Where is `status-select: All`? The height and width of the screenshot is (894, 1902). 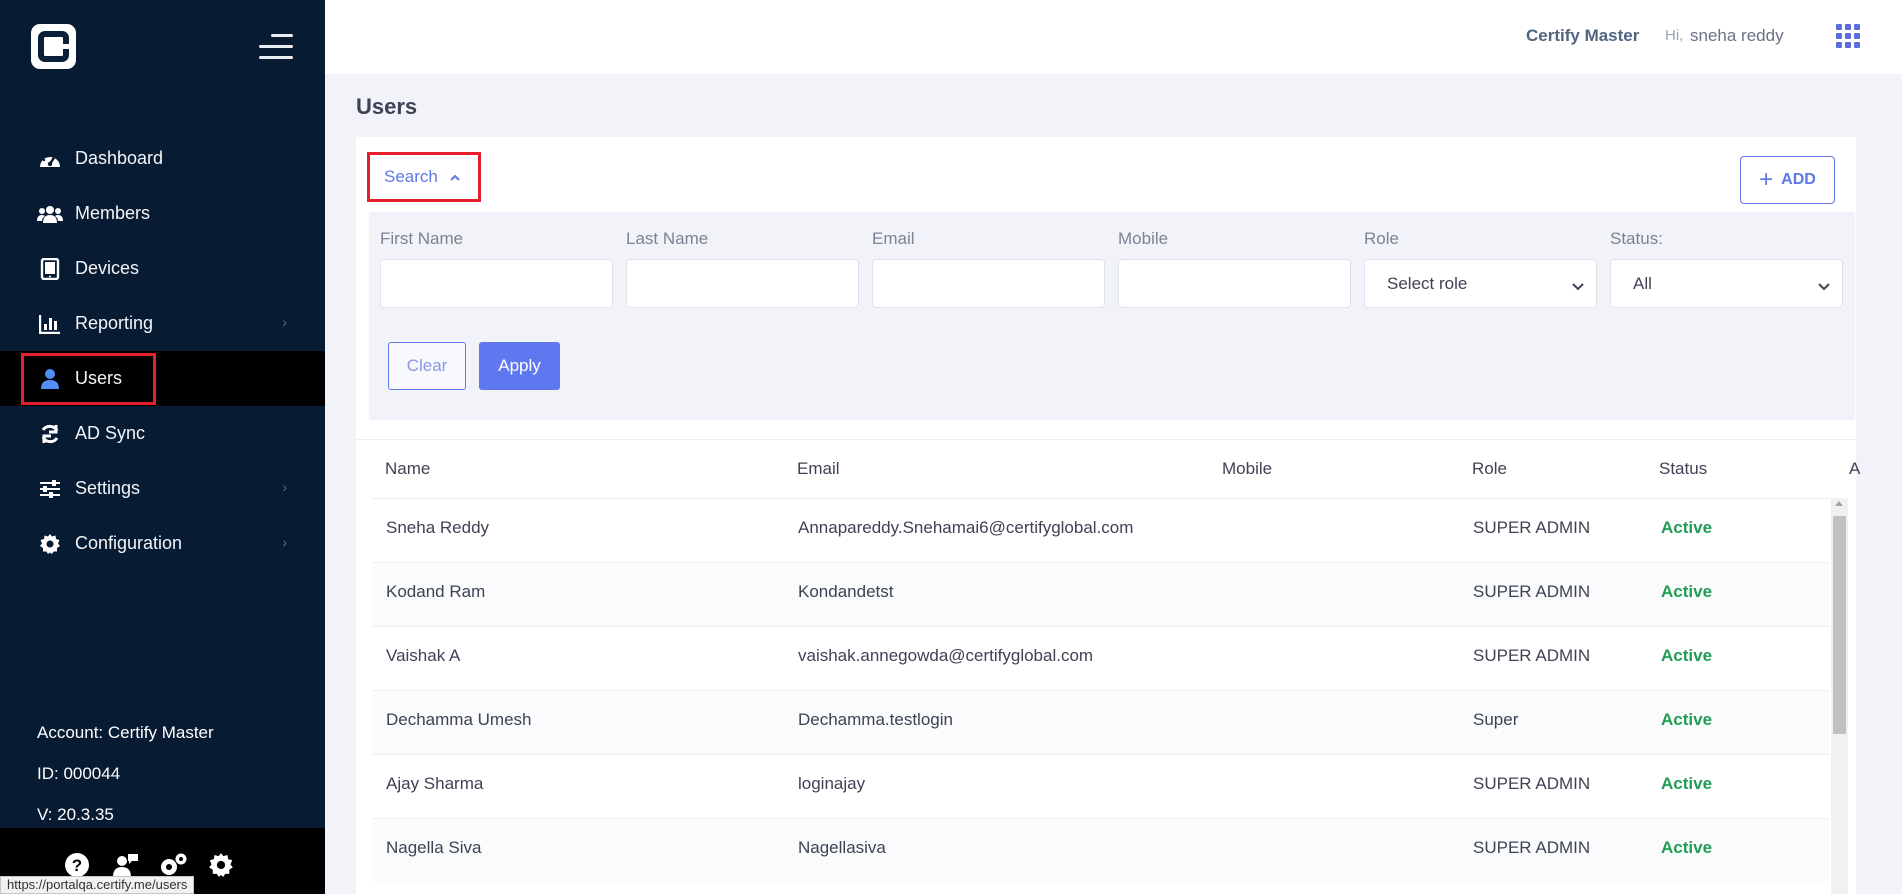
status-select: All is located at coordinates (1726, 283).